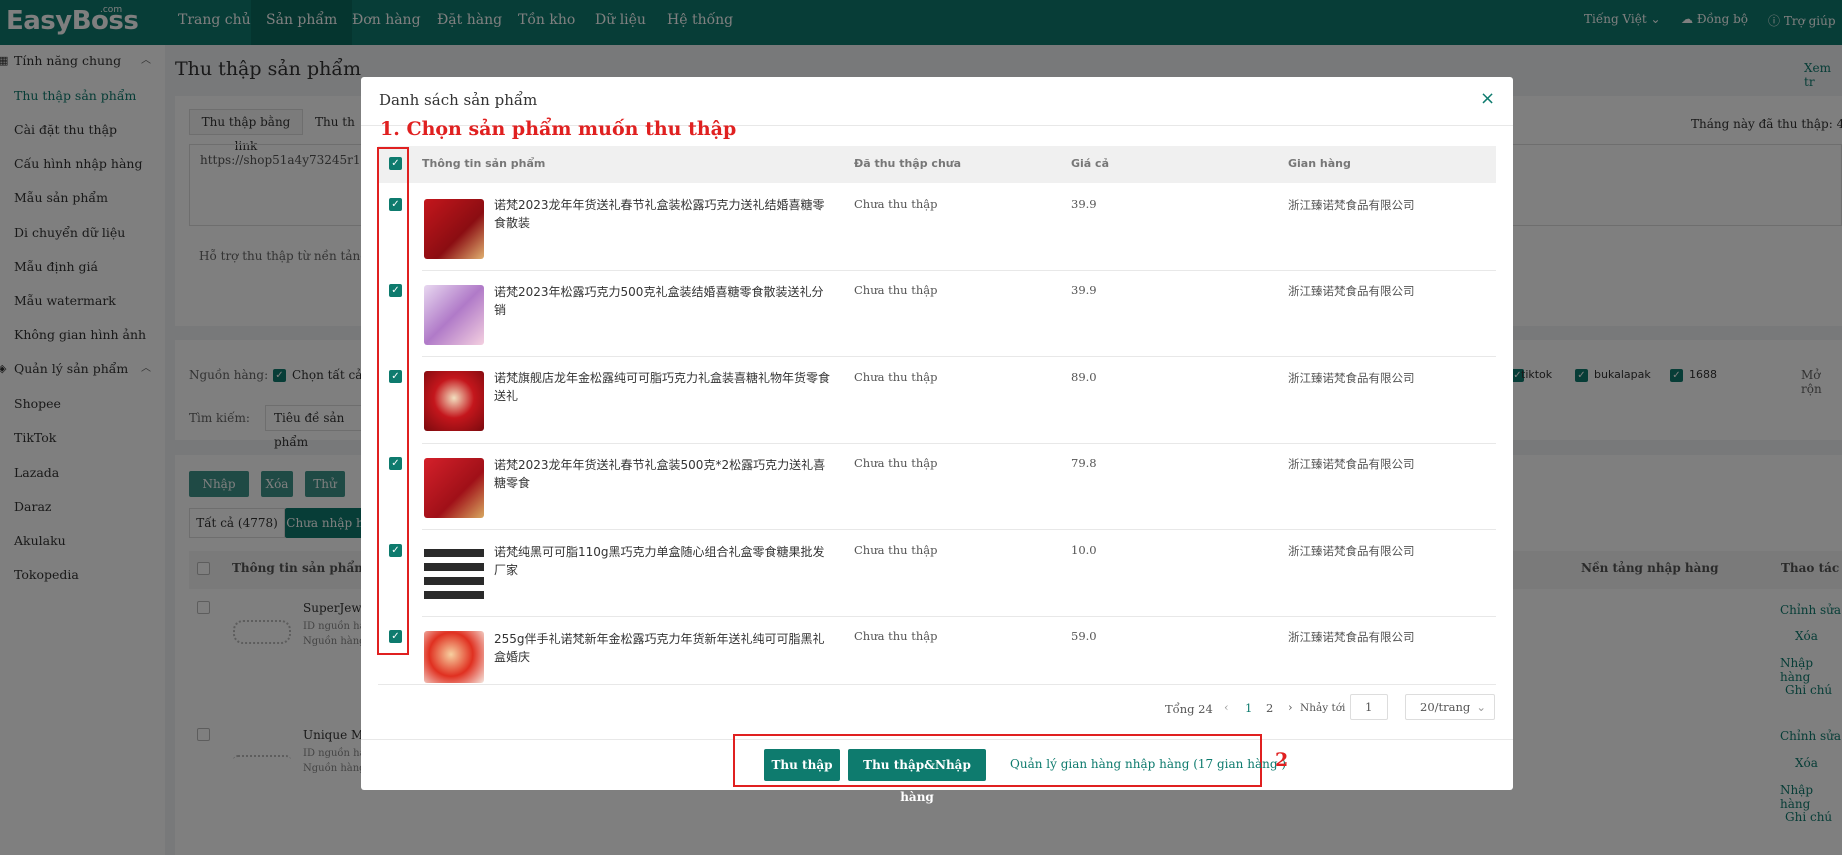 Image resolution: width=1842 pixels, height=855 pixels. What do you see at coordinates (1319, 163) in the screenshot?
I see `col-shop: Gian hàng` at bounding box center [1319, 163].